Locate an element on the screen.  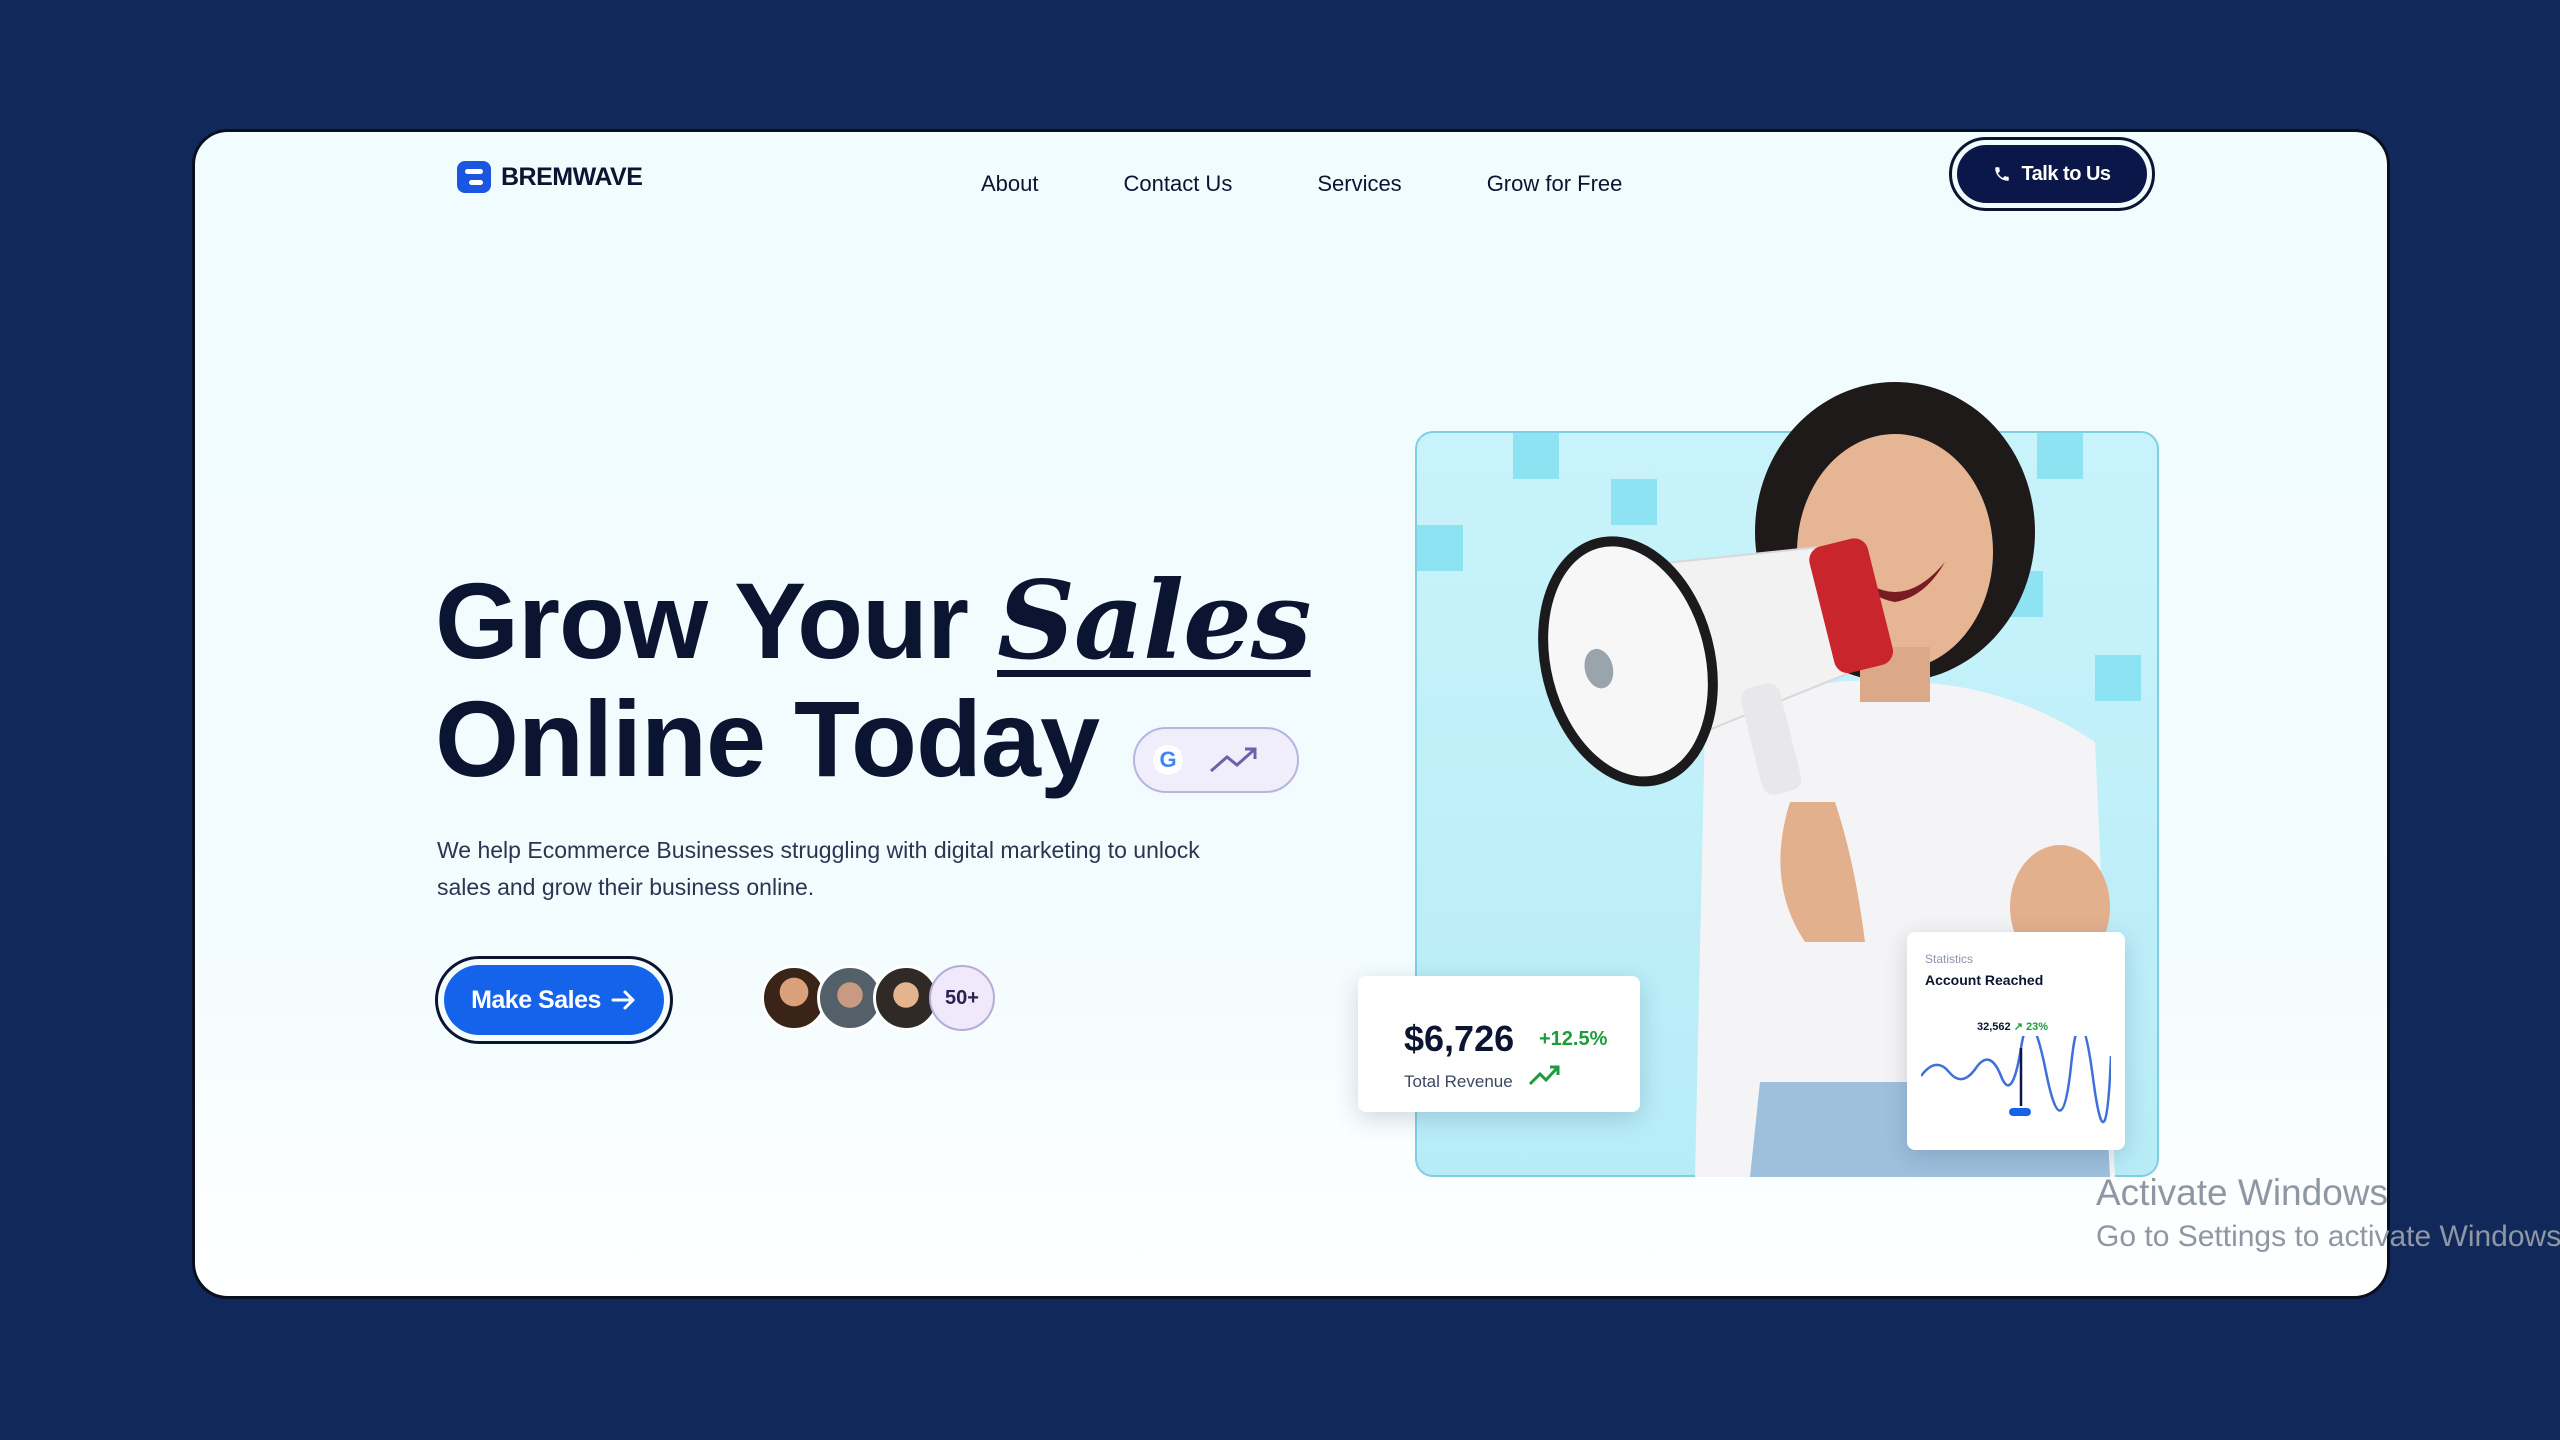
revenue-change: +12.5% is located at coordinates (1573, 1039).